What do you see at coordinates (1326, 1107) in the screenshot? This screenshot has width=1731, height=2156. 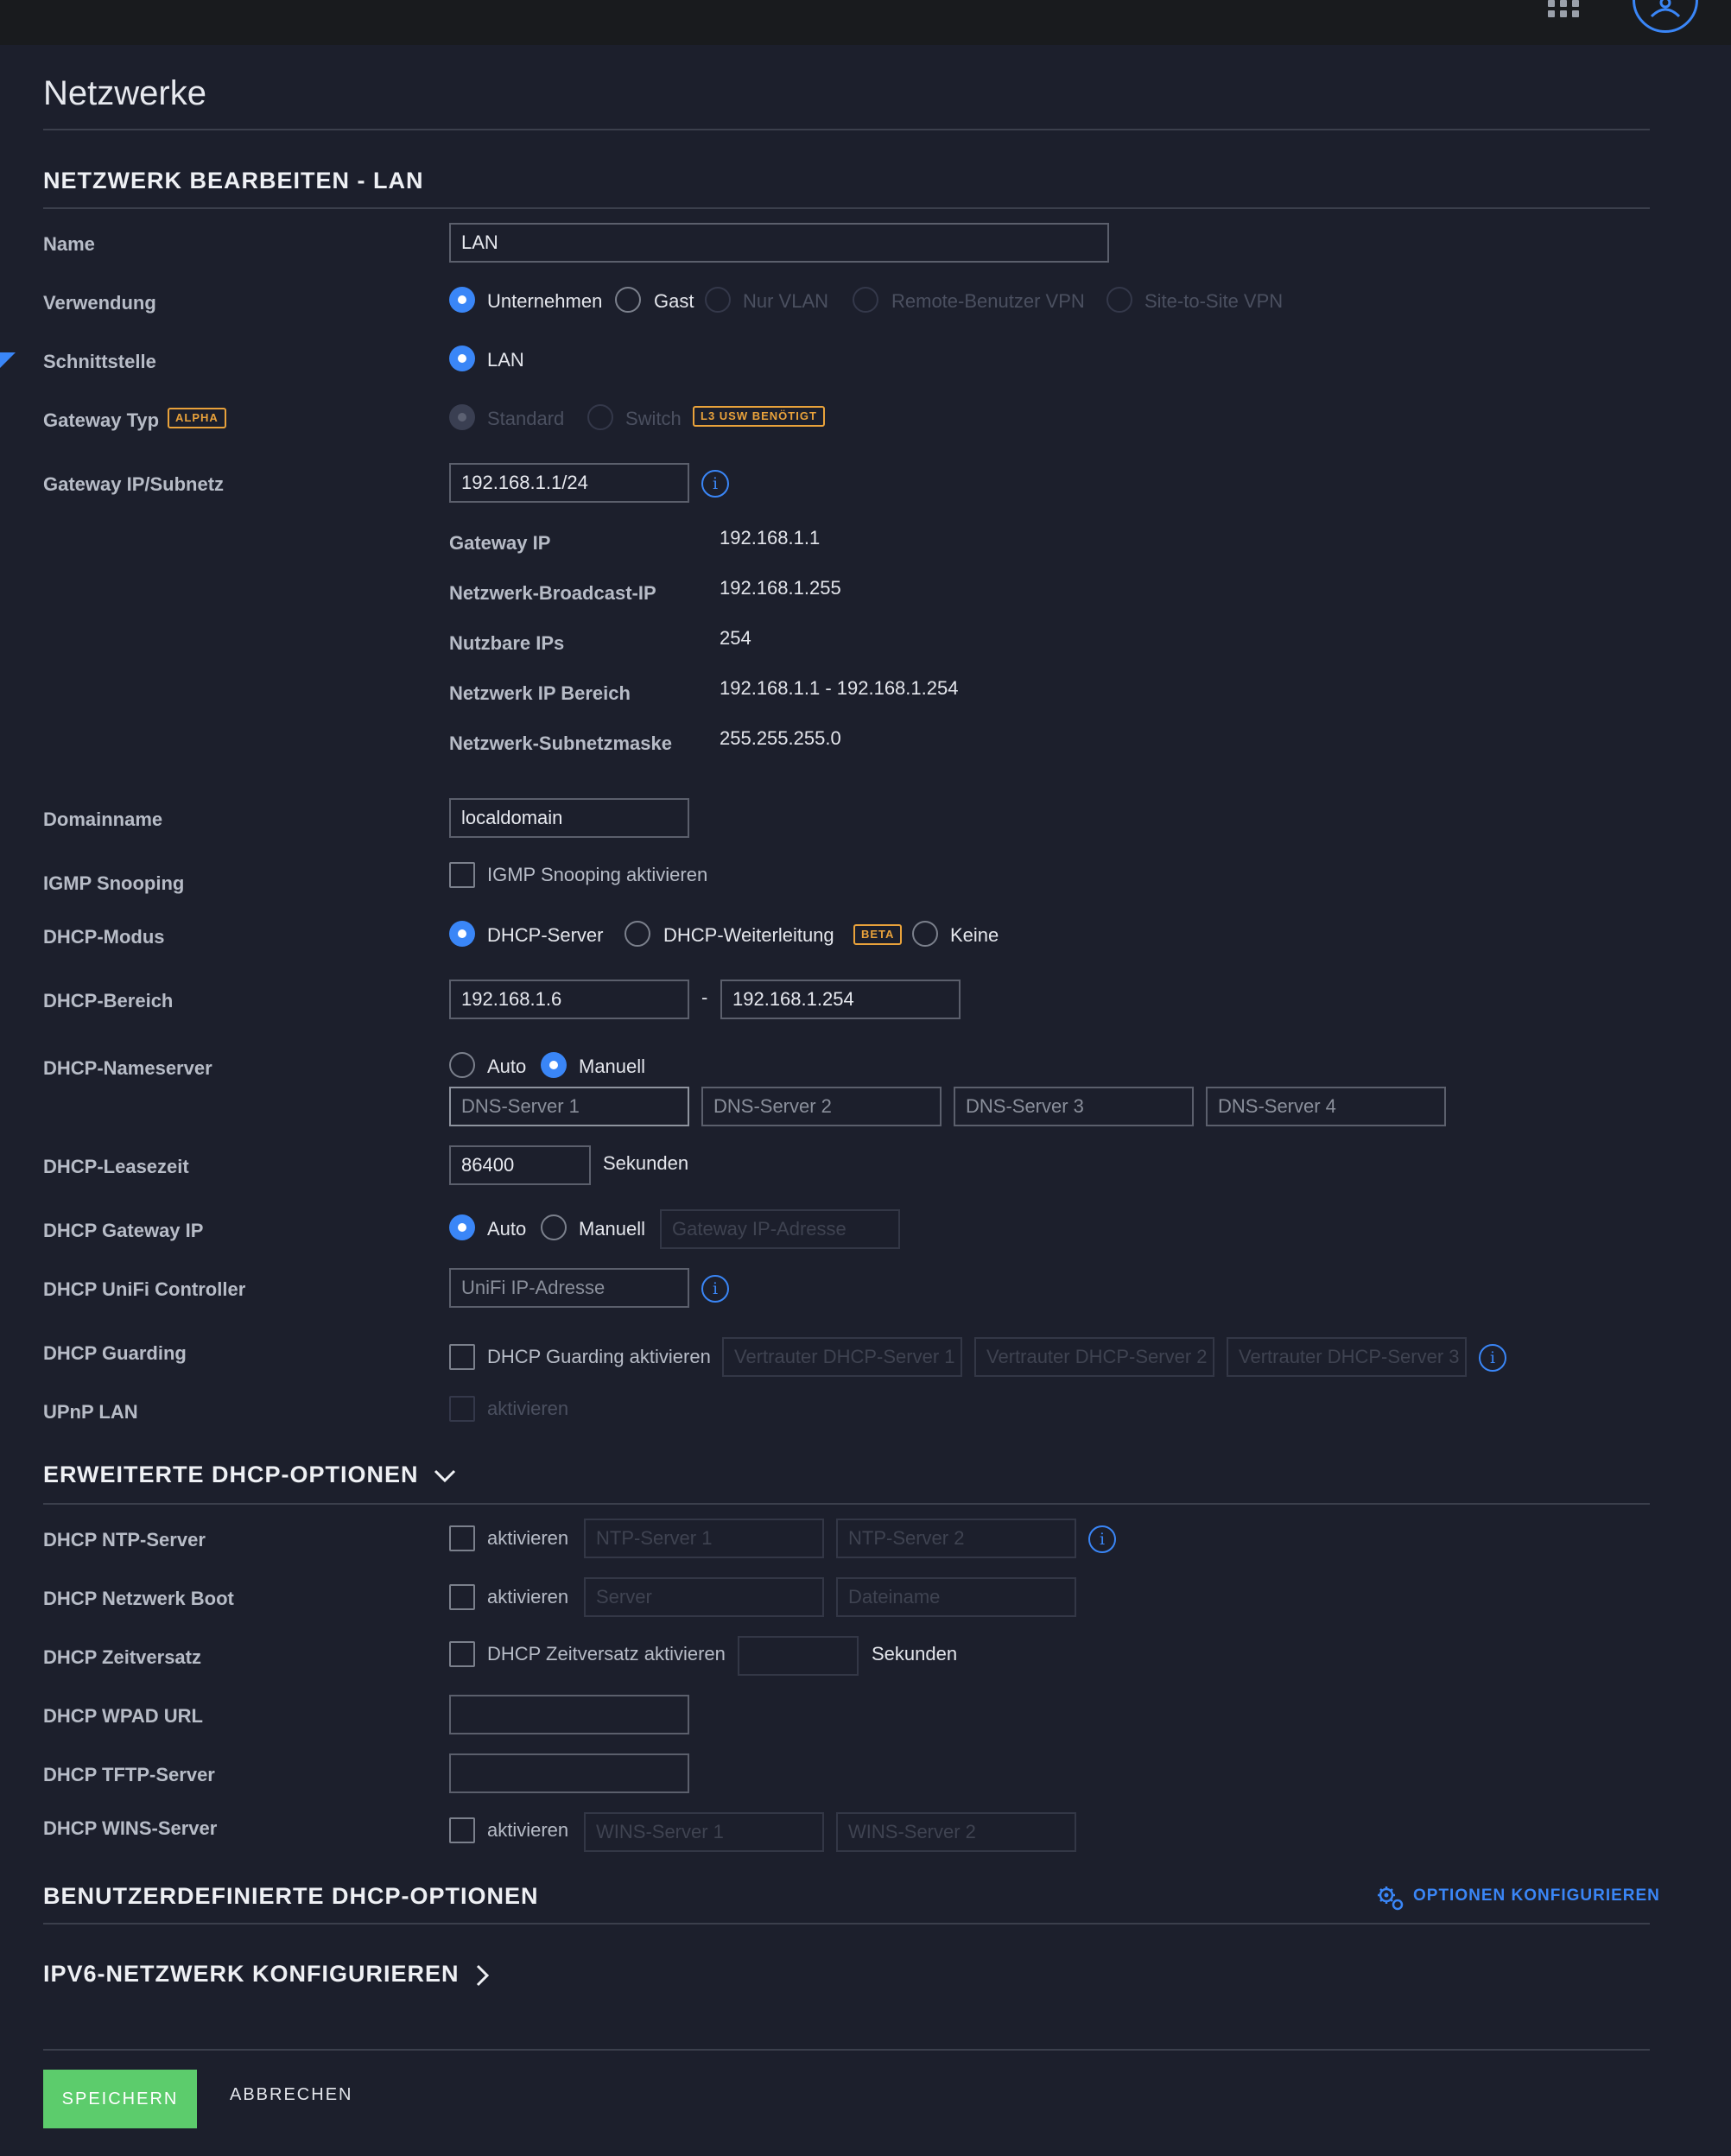 I see `dns-server-4-input: DNS-Server 4` at bounding box center [1326, 1107].